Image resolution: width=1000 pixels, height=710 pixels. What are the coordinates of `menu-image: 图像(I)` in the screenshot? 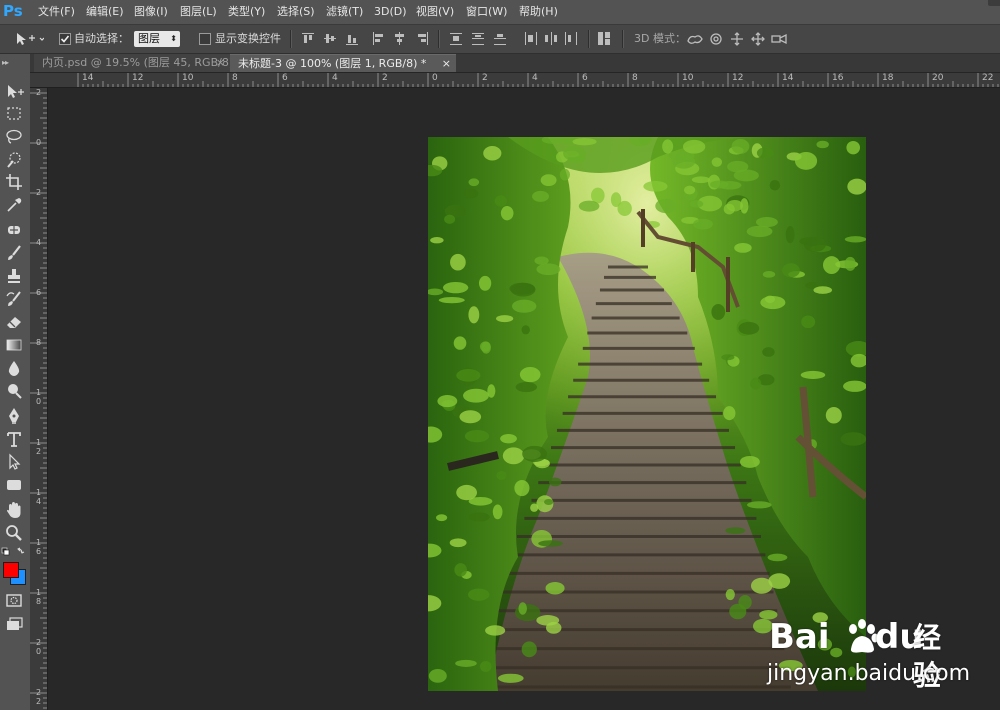 It's located at (151, 12).